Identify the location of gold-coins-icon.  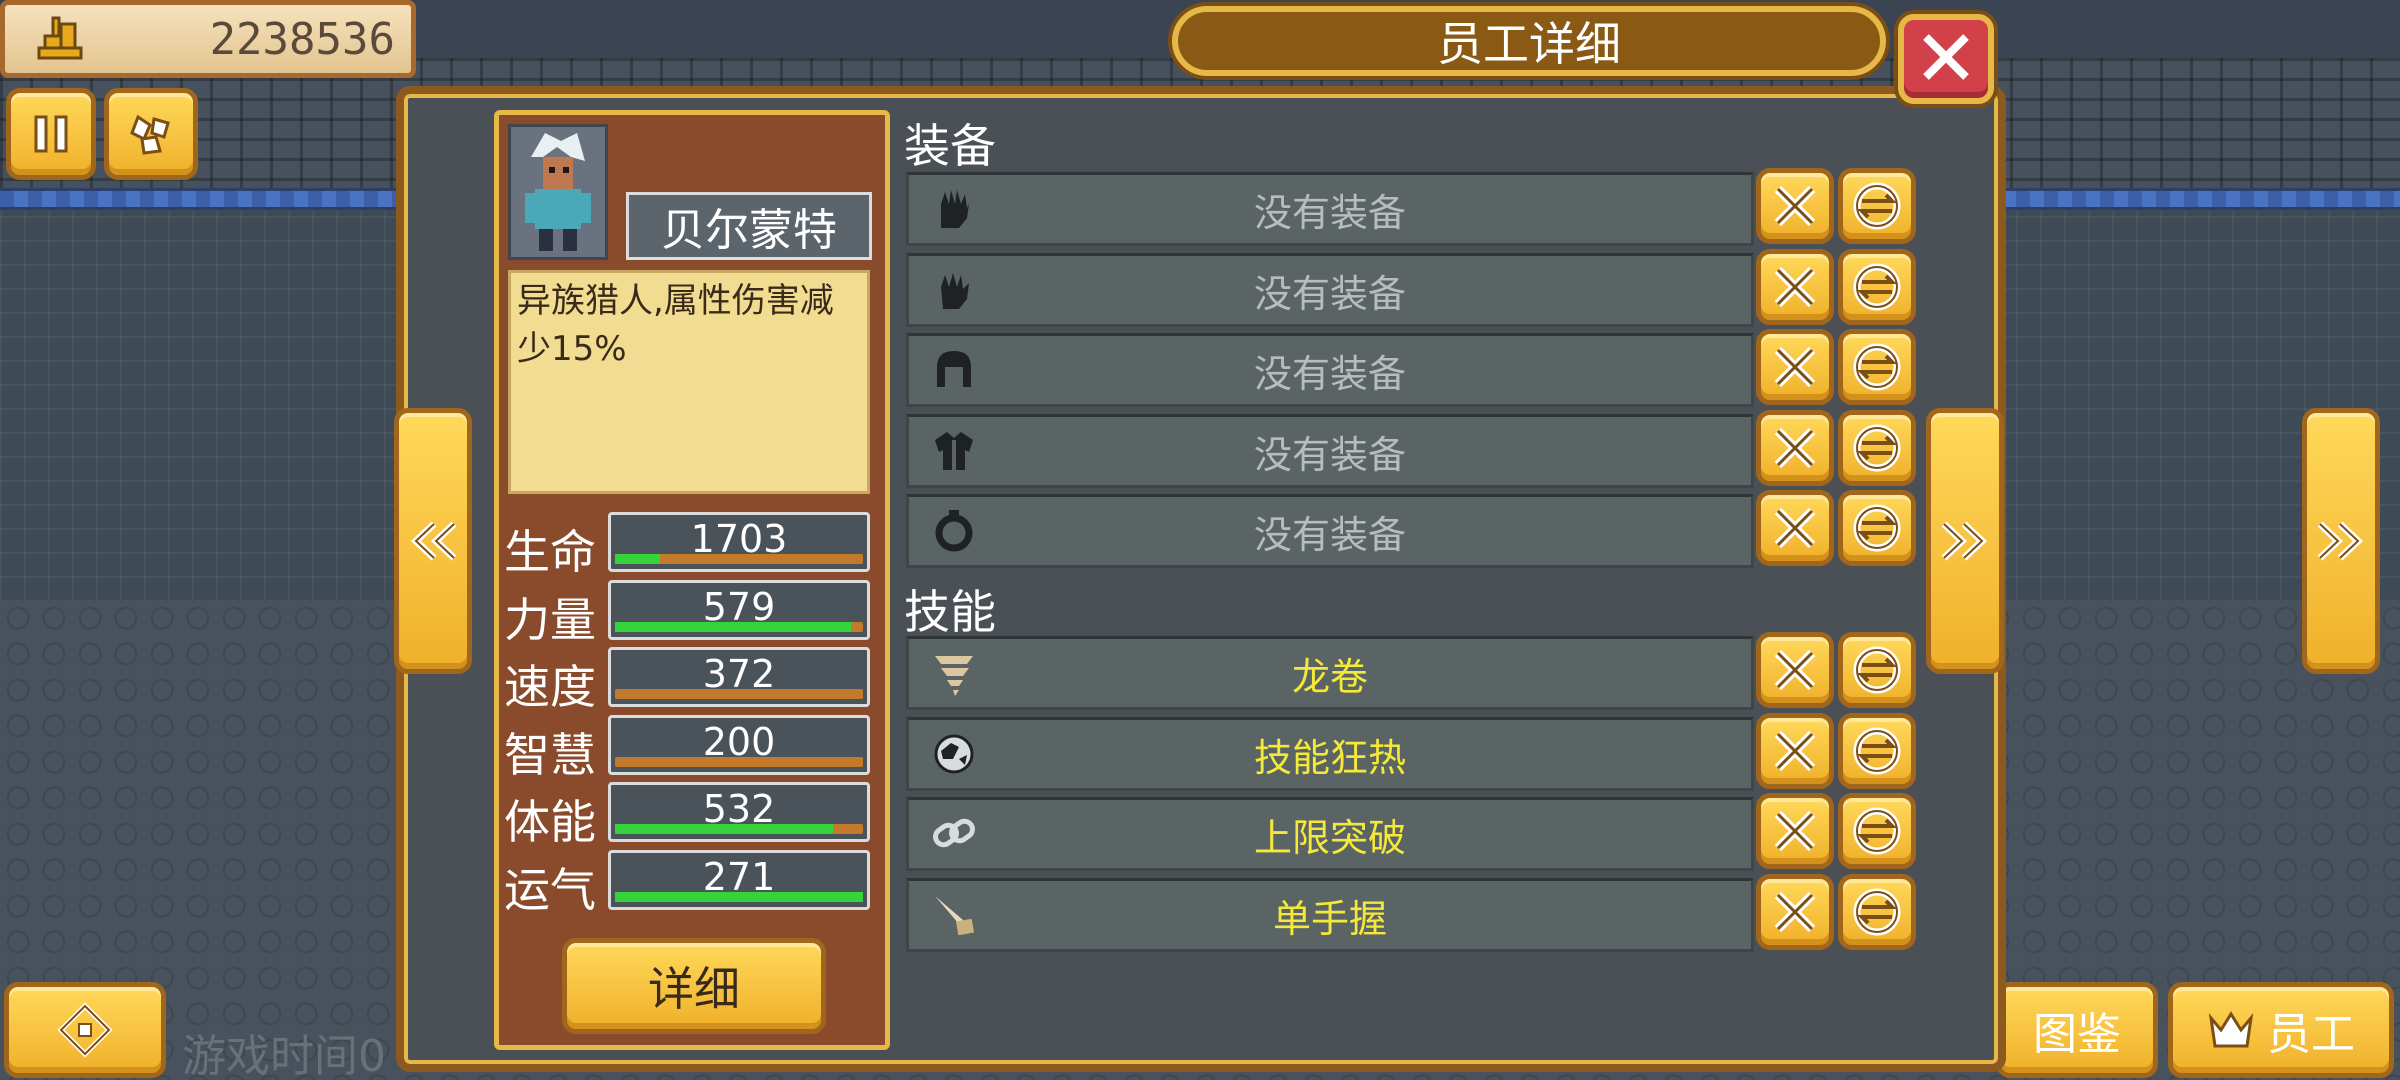
(60, 39).